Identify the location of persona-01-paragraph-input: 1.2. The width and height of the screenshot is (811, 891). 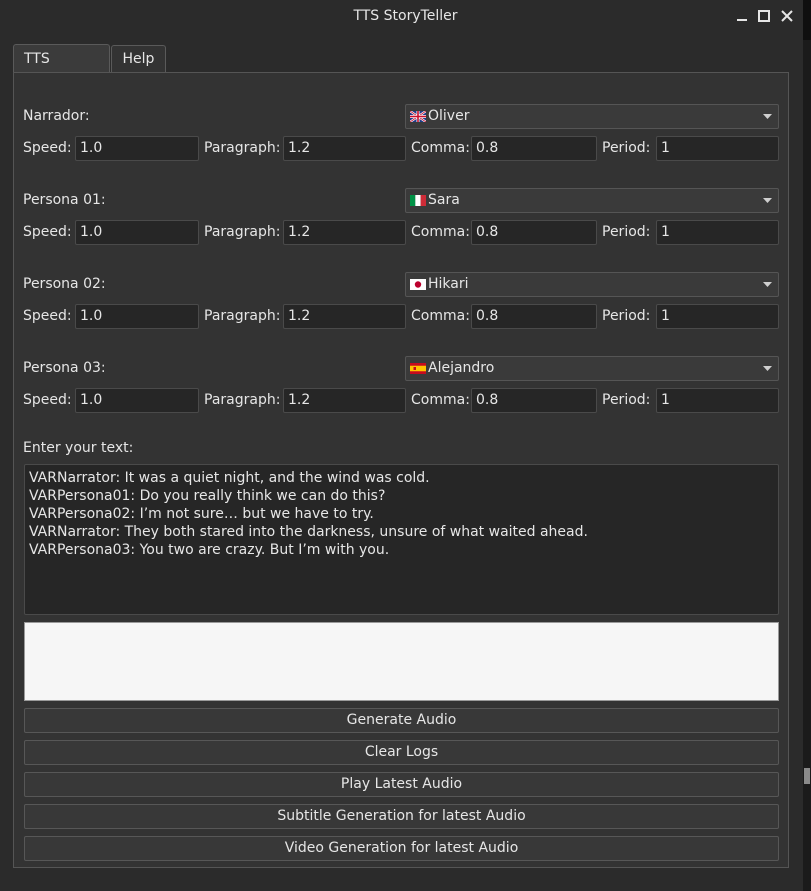
(344, 232).